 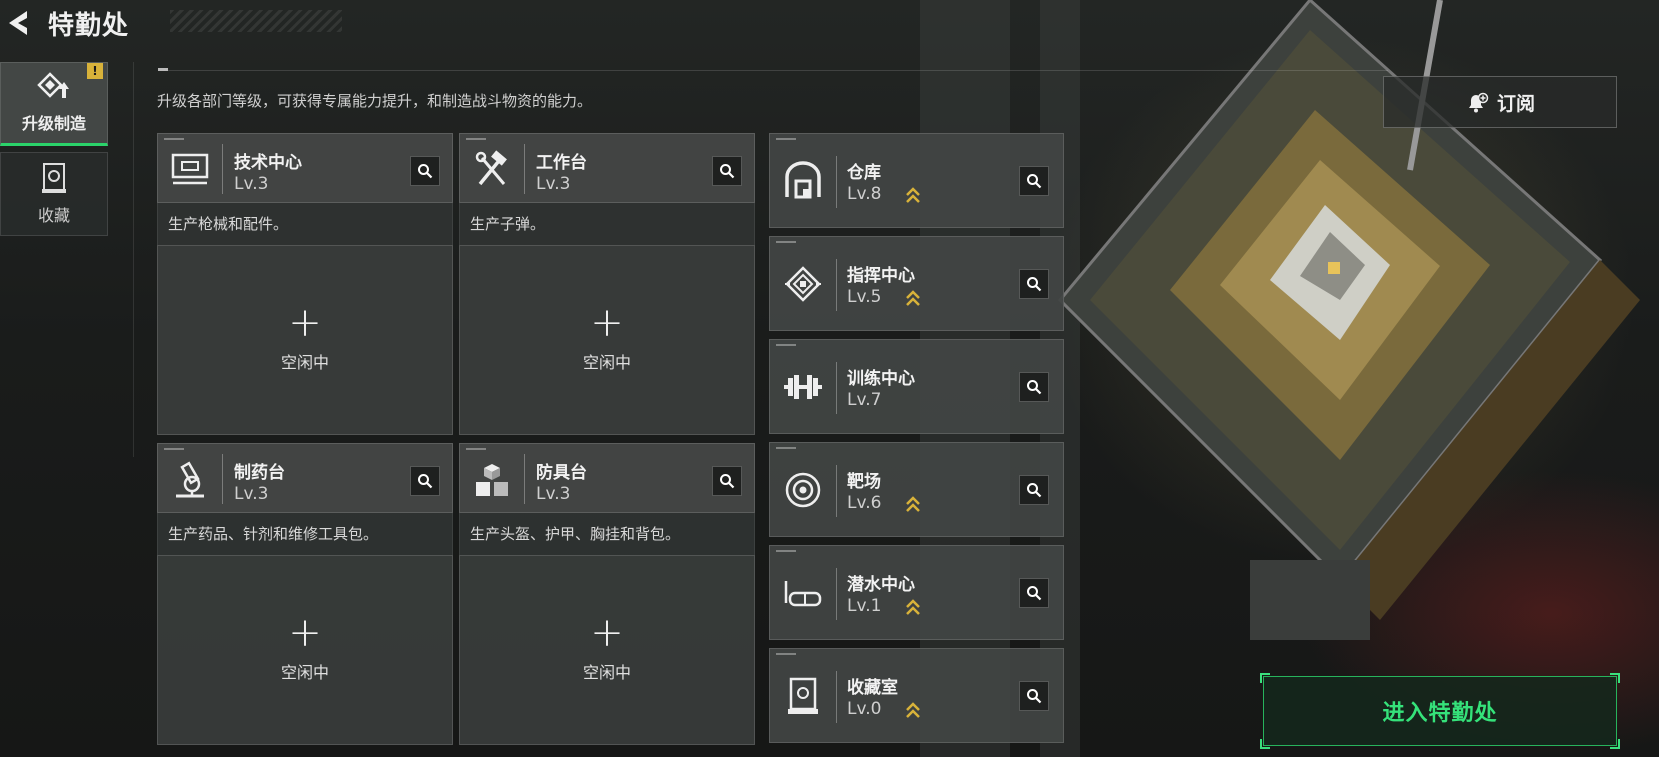 I want to click on facility-name: 靶场, so click(x=864, y=482).